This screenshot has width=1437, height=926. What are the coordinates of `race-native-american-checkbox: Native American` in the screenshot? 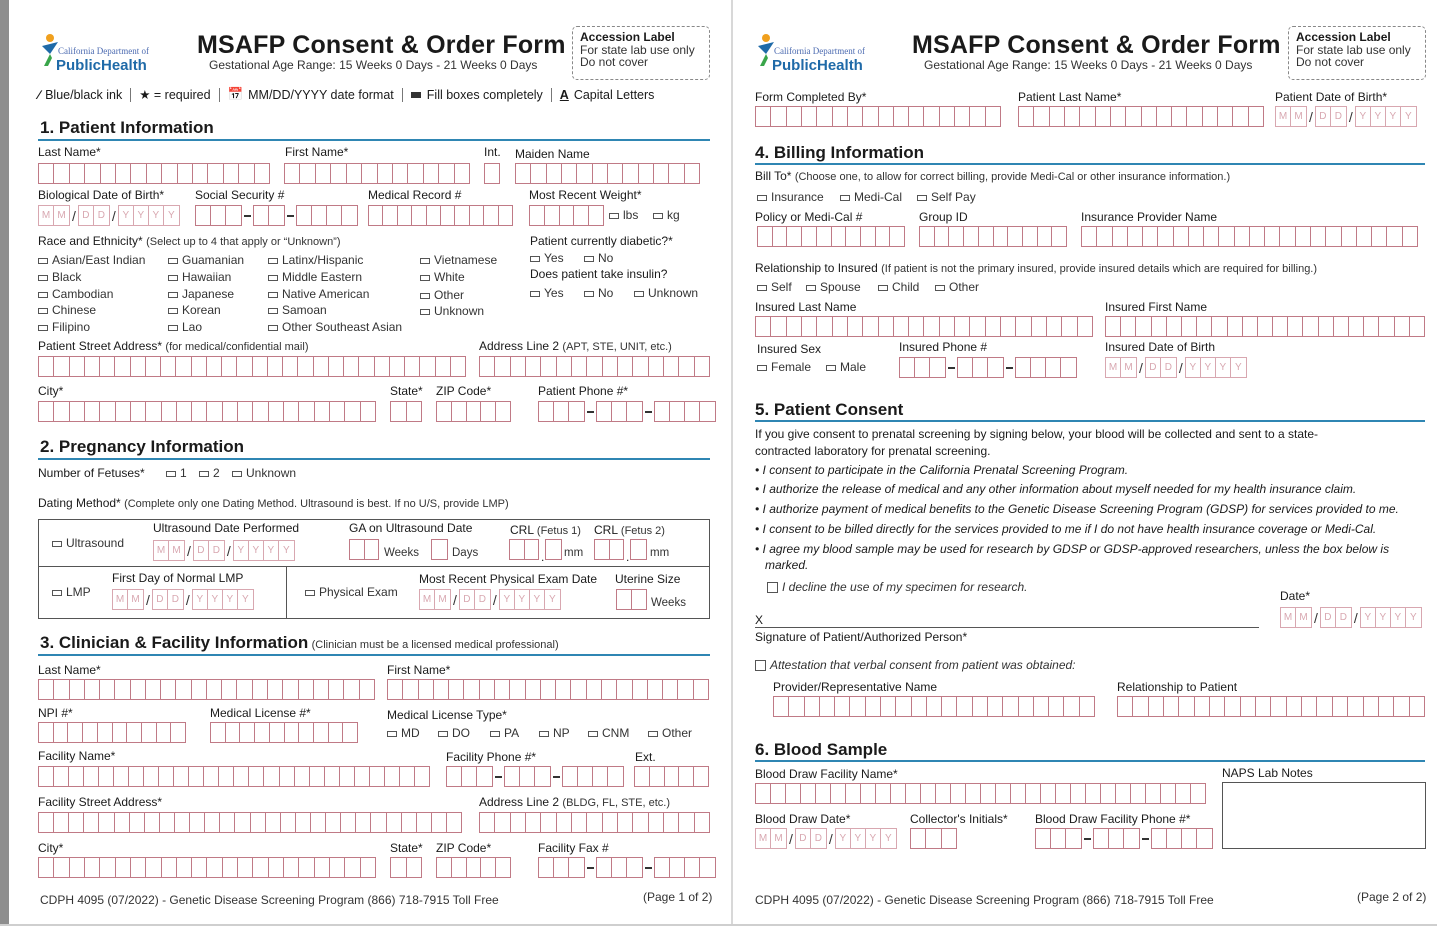 It's located at (318, 294).